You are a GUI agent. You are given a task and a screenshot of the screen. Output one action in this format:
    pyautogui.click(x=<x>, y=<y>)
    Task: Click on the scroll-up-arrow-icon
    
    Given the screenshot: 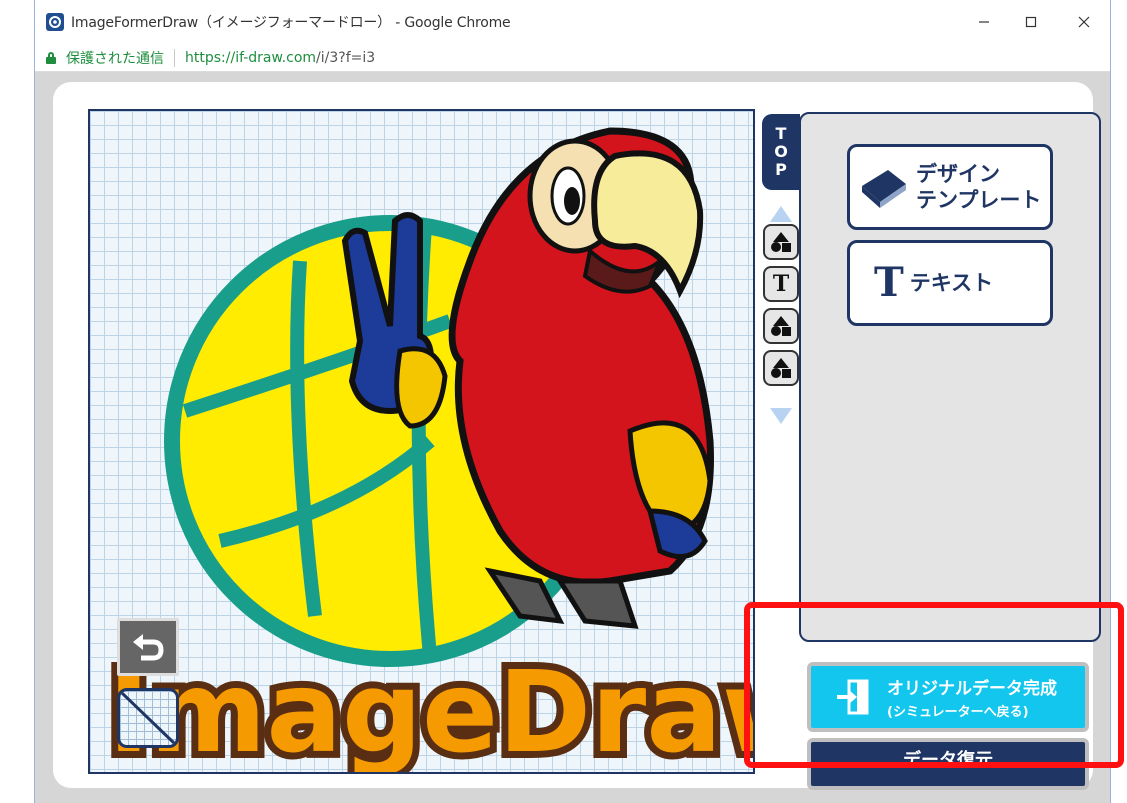 What is the action you would take?
    pyautogui.click(x=781, y=214)
    